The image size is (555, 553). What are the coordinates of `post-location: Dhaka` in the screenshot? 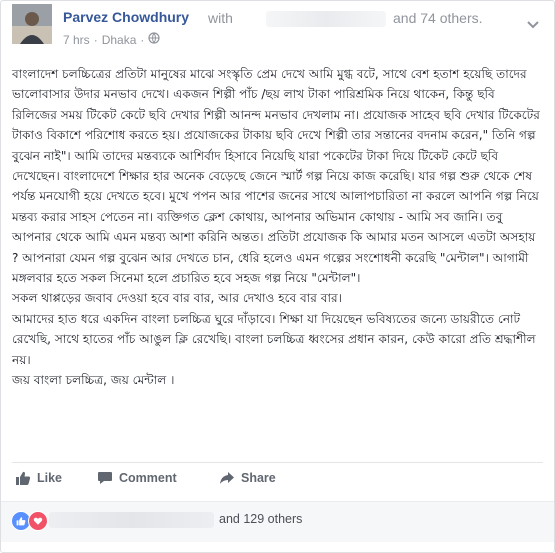 It's located at (119, 40).